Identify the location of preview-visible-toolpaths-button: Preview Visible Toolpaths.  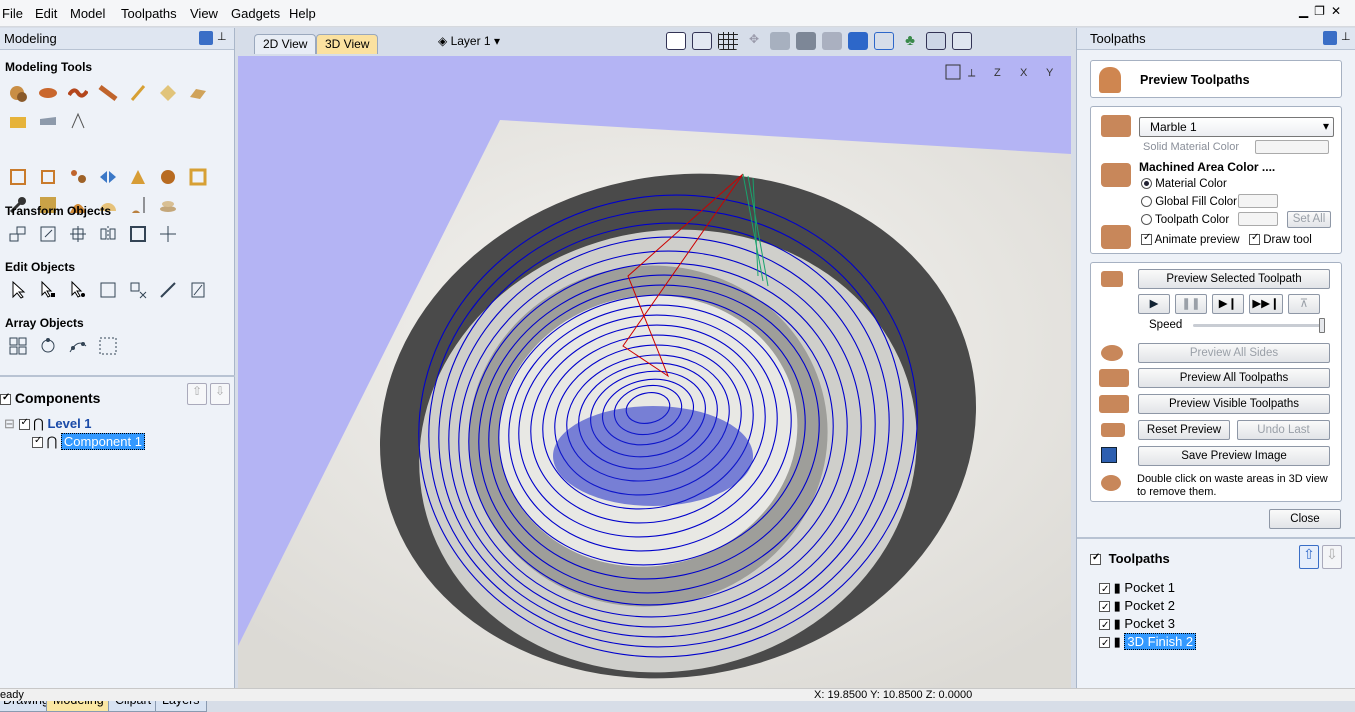
(1234, 404).